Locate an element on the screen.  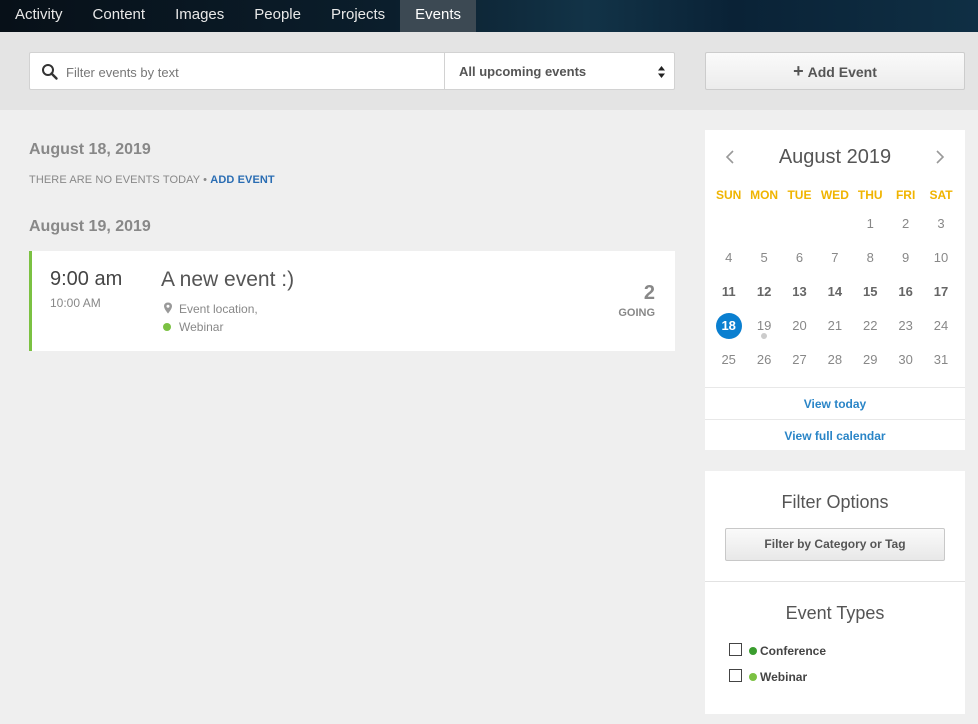
calendar-day: 22 is located at coordinates (870, 326).